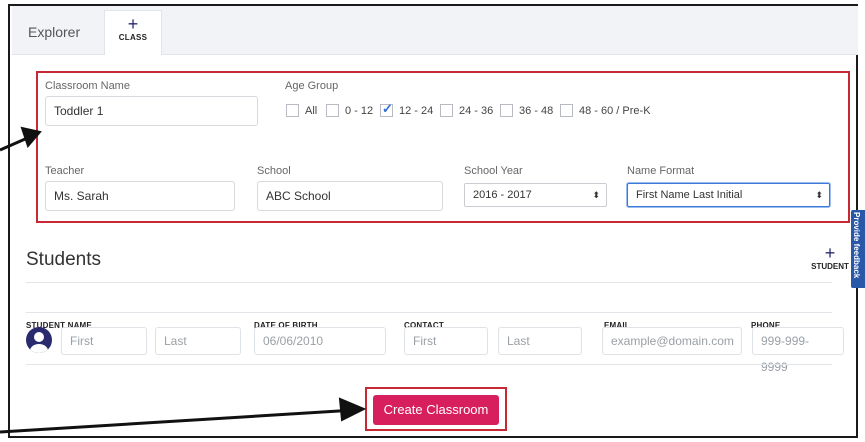  What do you see at coordinates (183, 415) in the screenshot?
I see `arrow-to-button` at bounding box center [183, 415].